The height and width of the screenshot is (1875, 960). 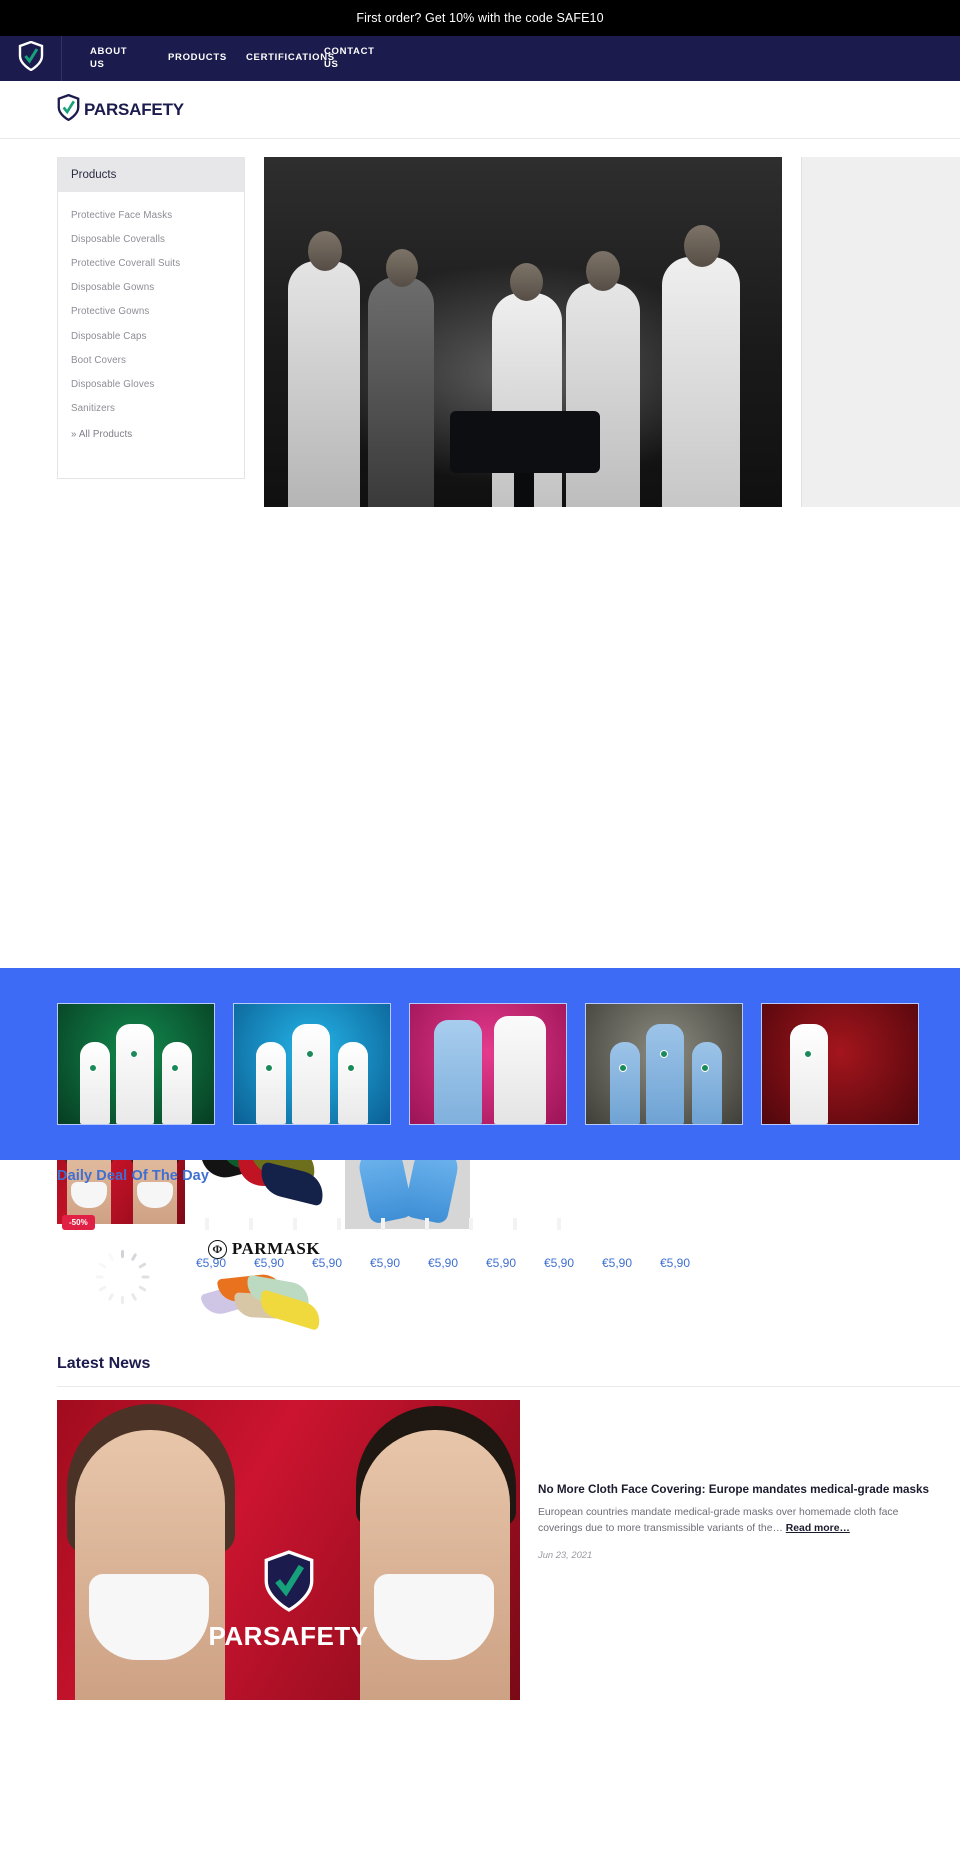 I want to click on thumbnail-brand-logo: PARSAFETY, so click(x=288, y=1601).